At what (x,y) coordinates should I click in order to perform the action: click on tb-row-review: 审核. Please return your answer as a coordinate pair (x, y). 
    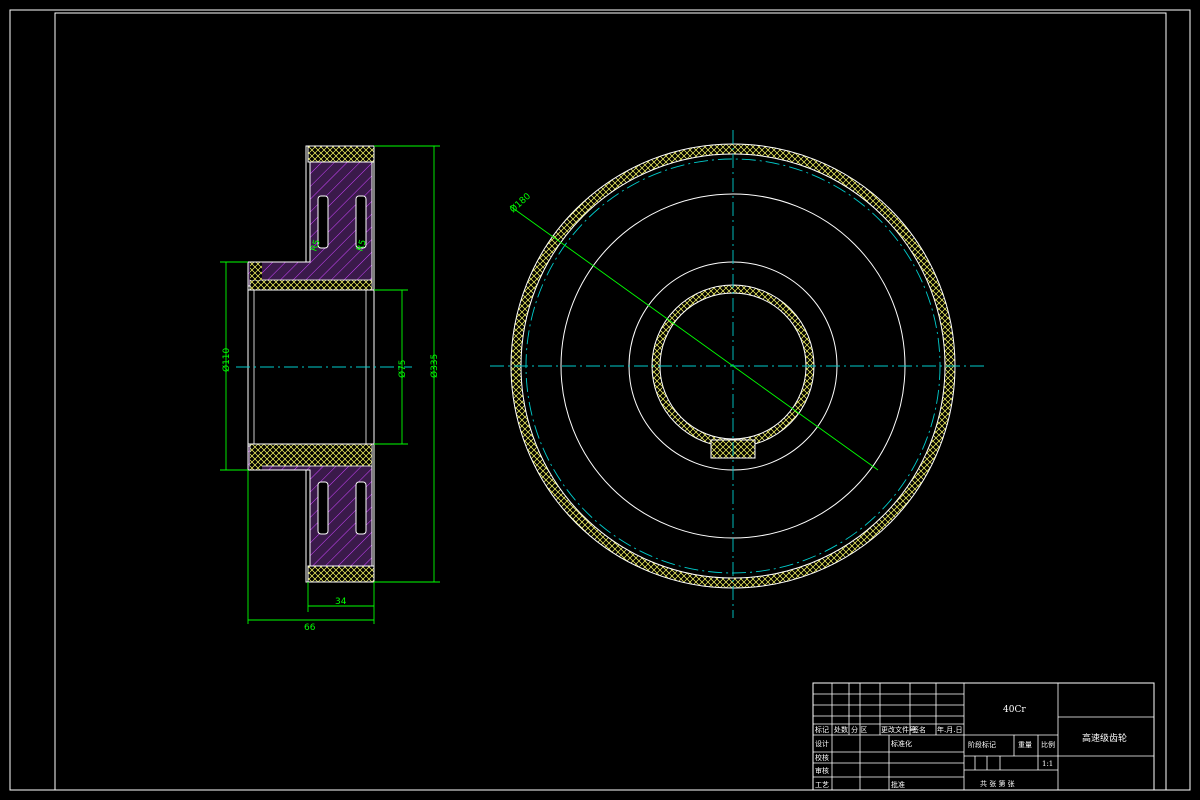
    Looking at the image, I should click on (822, 770).